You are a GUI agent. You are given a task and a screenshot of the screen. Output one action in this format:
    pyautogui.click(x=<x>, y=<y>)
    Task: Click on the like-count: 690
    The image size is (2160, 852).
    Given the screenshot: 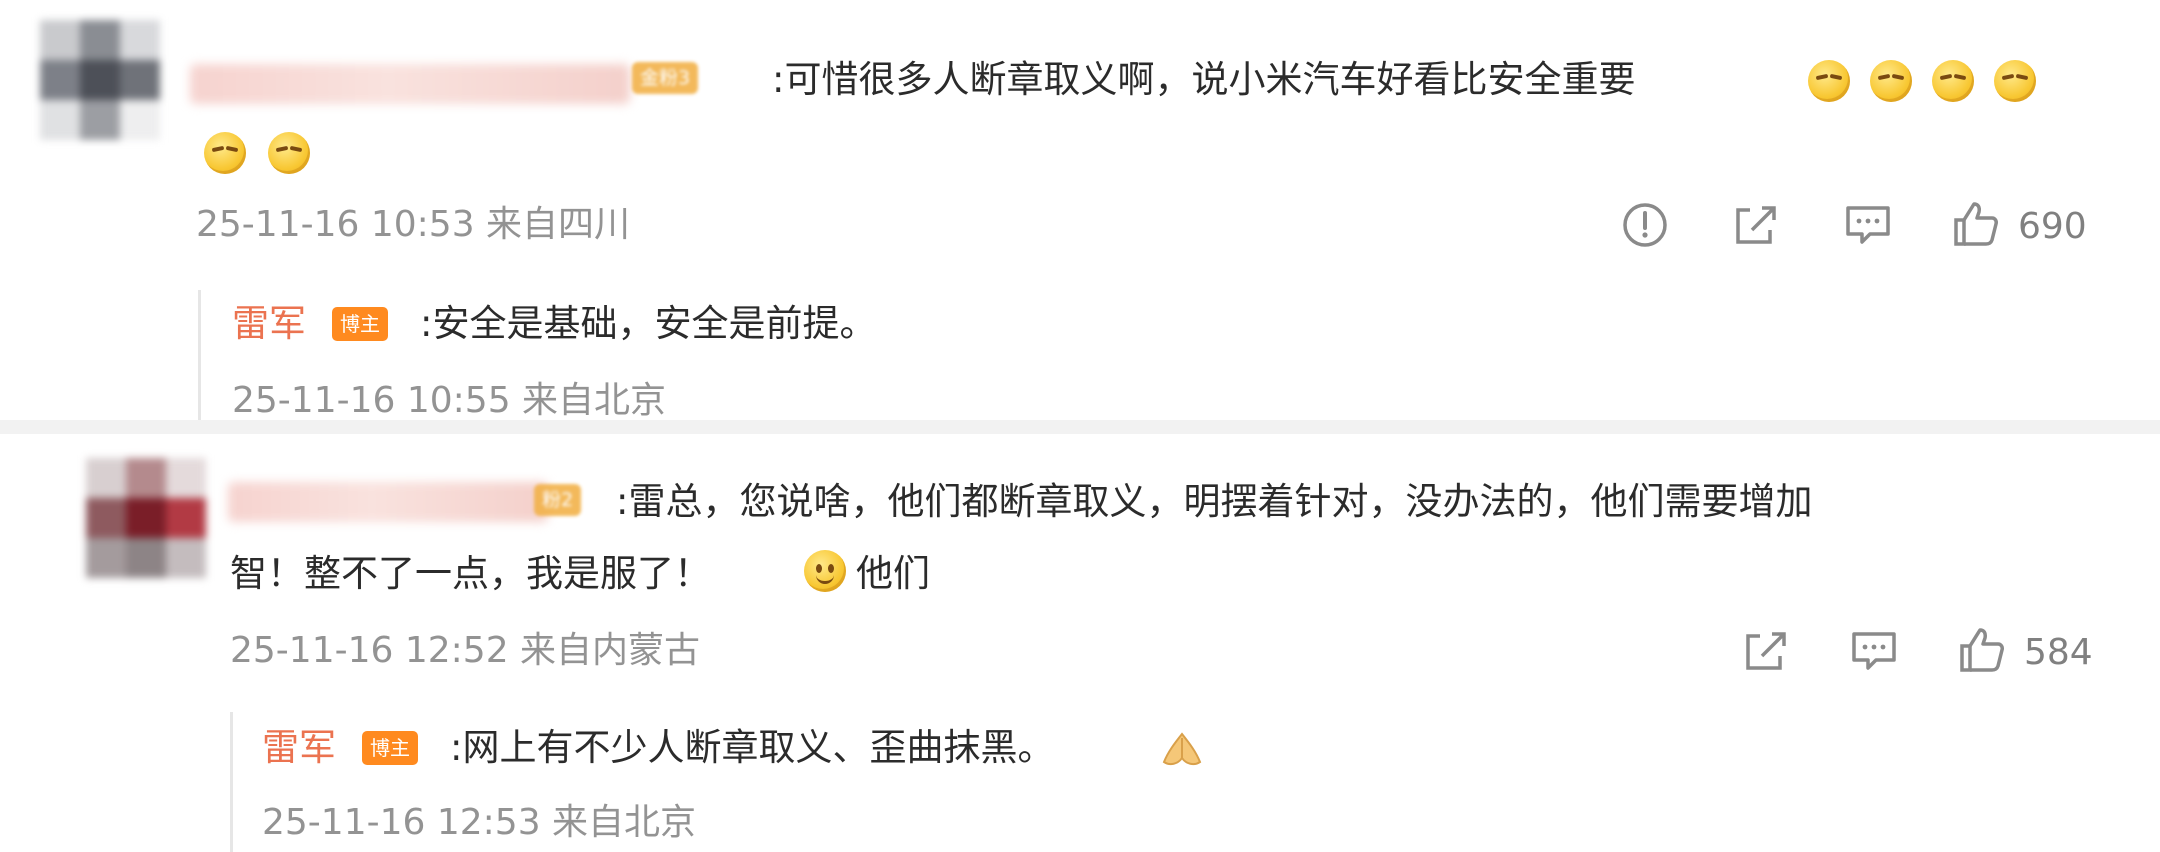 What is the action you would take?
    pyautogui.click(x=2052, y=226)
    